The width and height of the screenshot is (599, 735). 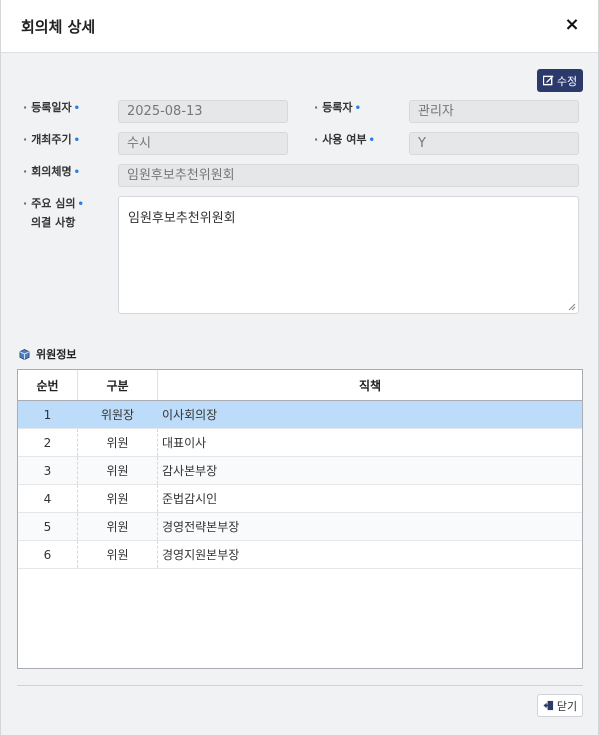 What do you see at coordinates (52, 107) in the screenshot?
I see `reg-date-label: · 등록일자 •` at bounding box center [52, 107].